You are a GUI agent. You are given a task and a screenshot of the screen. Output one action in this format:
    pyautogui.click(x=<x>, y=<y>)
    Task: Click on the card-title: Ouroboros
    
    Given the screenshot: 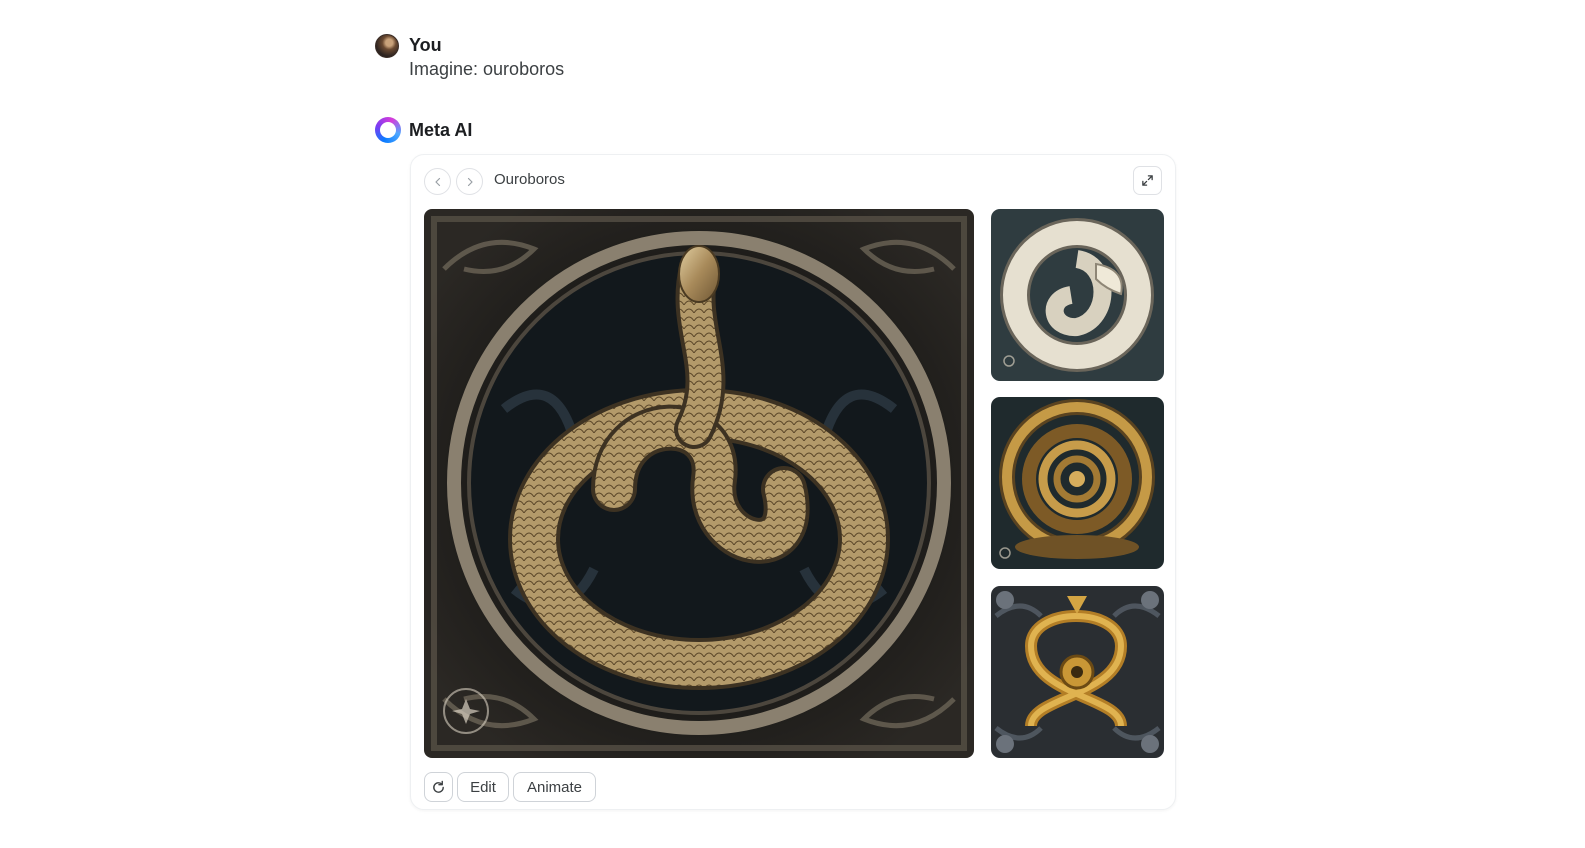 What is the action you would take?
    pyautogui.click(x=529, y=179)
    